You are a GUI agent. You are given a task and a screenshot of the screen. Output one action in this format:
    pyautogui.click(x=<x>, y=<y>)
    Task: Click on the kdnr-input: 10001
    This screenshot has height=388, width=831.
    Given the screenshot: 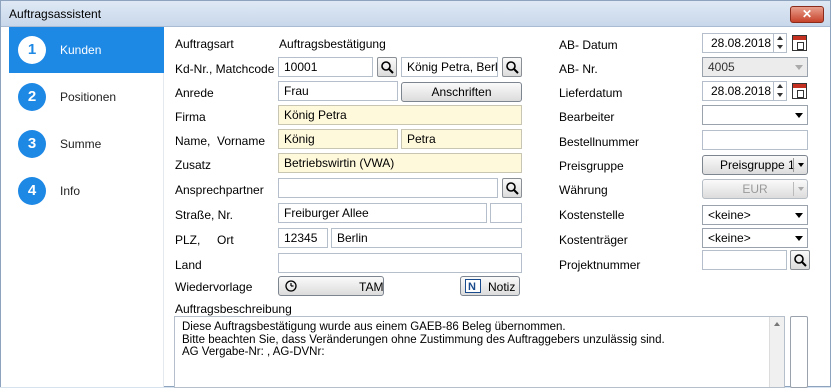 What is the action you would take?
    pyautogui.click(x=325, y=67)
    